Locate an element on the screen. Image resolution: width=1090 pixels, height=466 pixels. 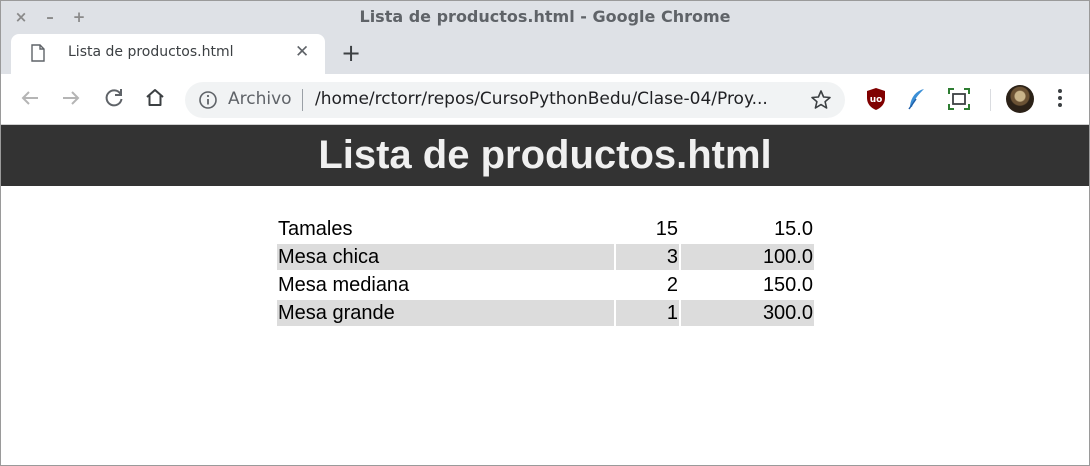
ublock-origin-icon: uo is located at coordinates (876, 99).